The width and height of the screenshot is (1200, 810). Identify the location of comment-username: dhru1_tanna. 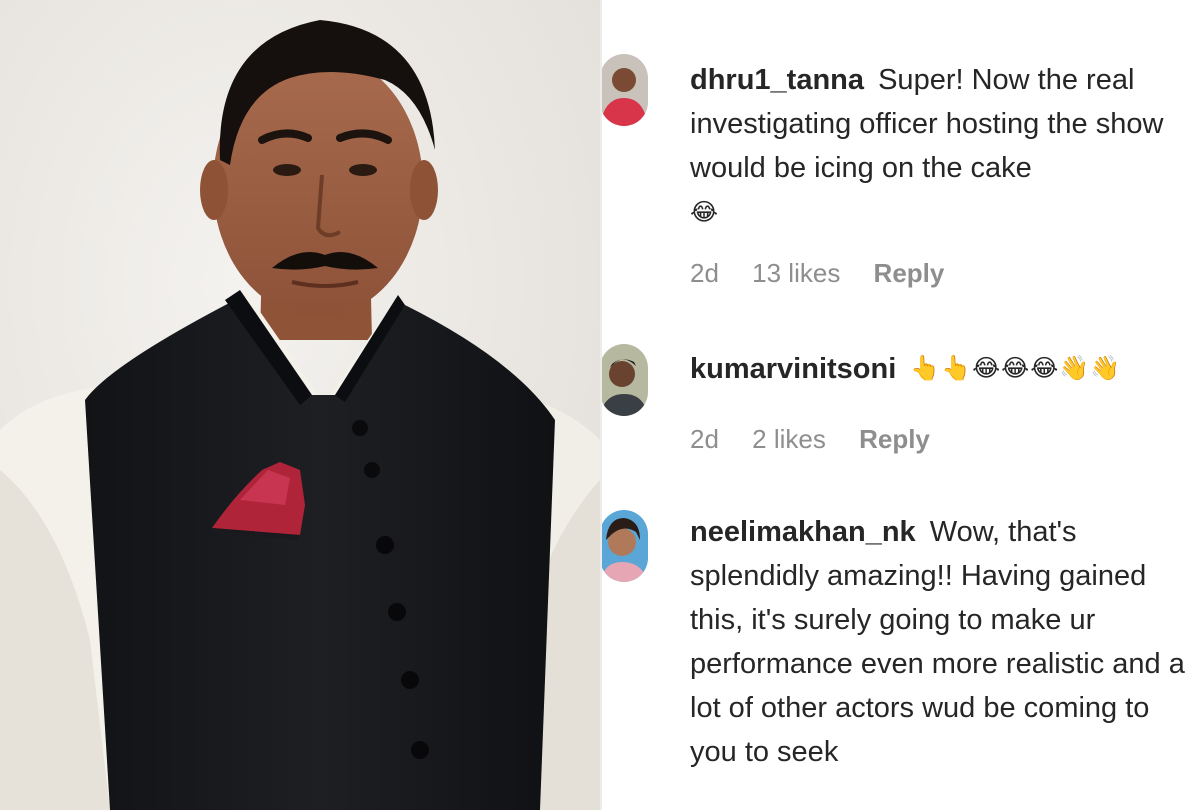
(777, 80).